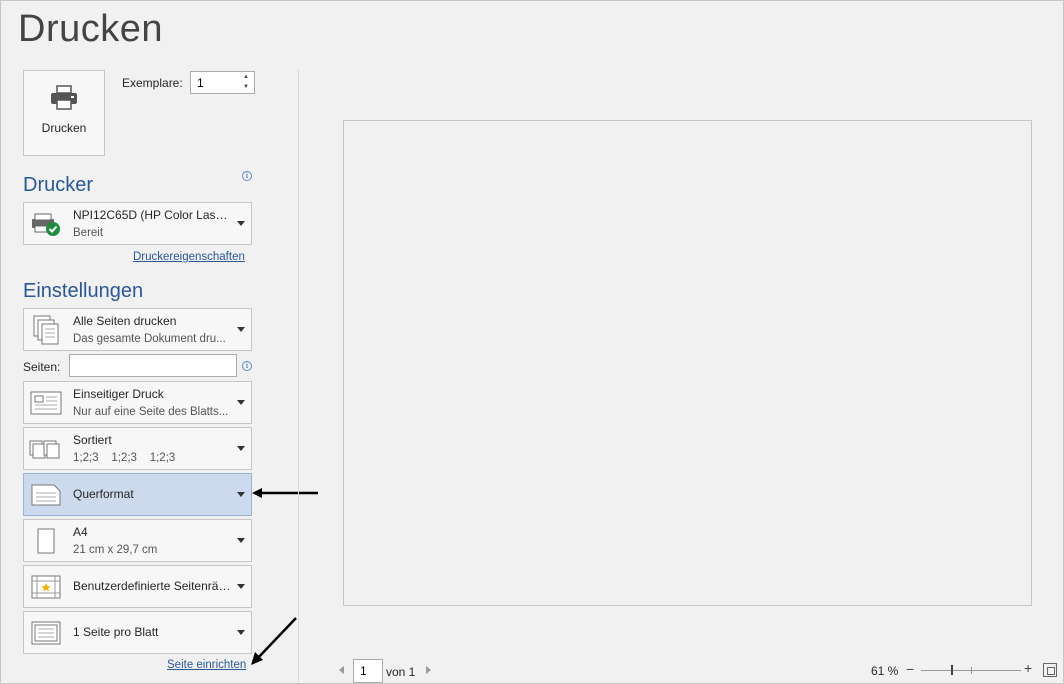 The width and height of the screenshot is (1064, 684). I want to click on print-range-title: Alle Seiten drucken, so click(125, 321).